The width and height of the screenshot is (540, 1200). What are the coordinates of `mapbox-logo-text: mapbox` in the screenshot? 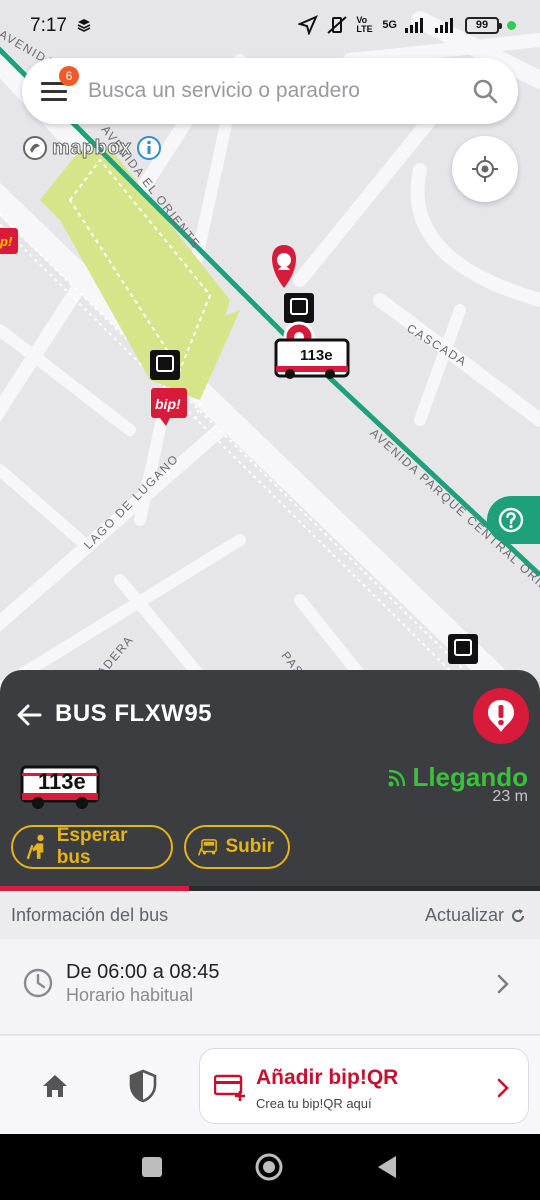 It's located at (92, 147).